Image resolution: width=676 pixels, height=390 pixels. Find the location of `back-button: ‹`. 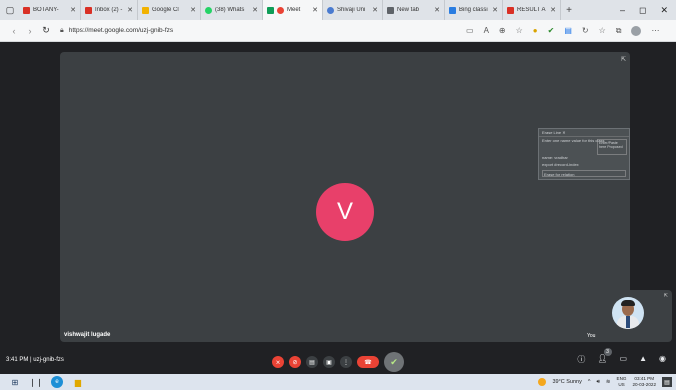

back-button: ‹ is located at coordinates (14, 31).